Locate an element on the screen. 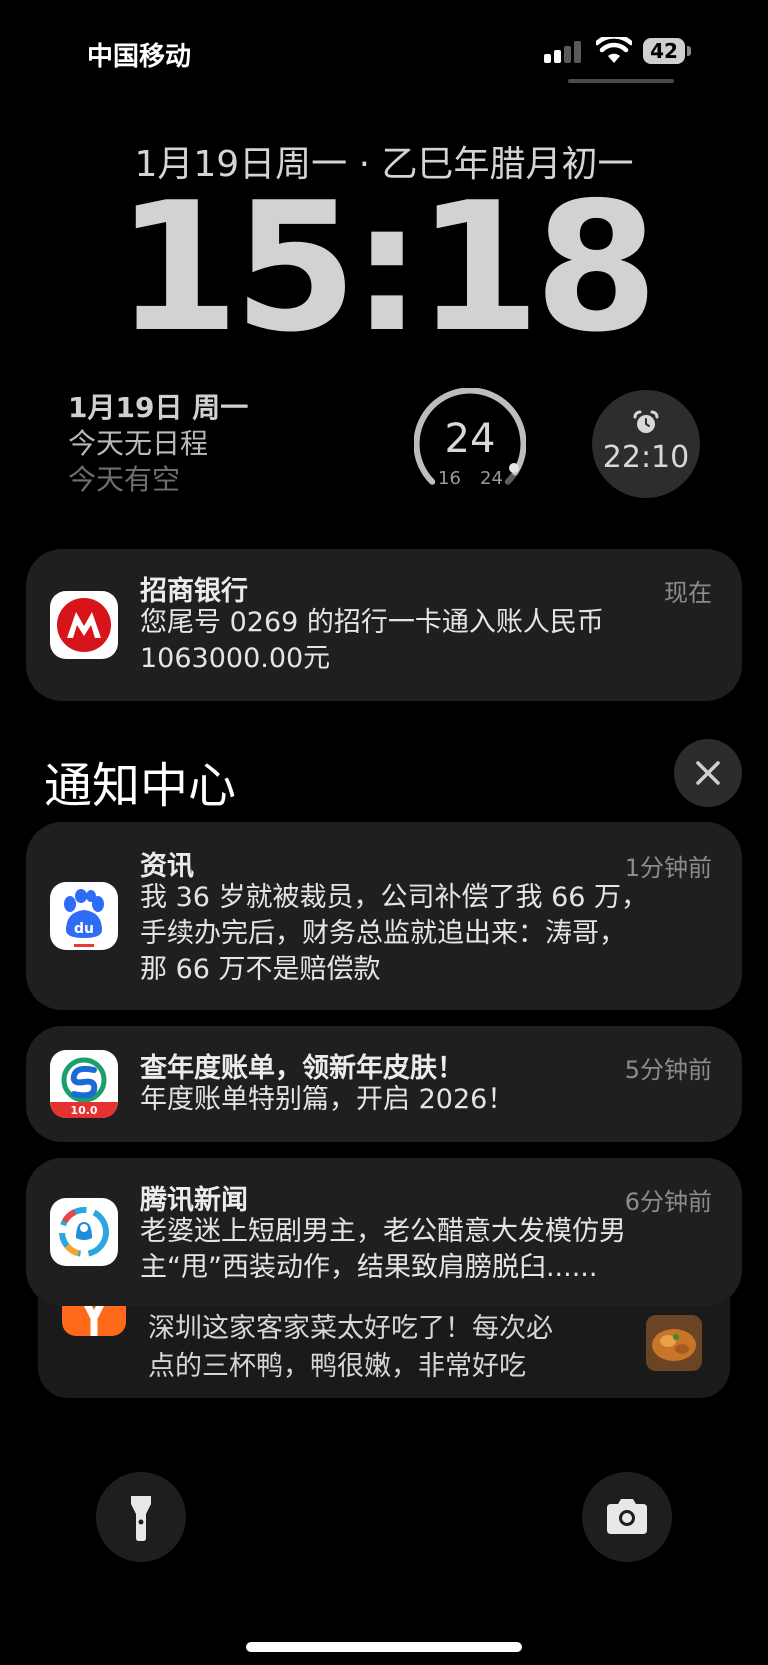  notification-line: 点的三杯鸭，鸭很嫩，非常好吃 is located at coordinates (337, 1366).